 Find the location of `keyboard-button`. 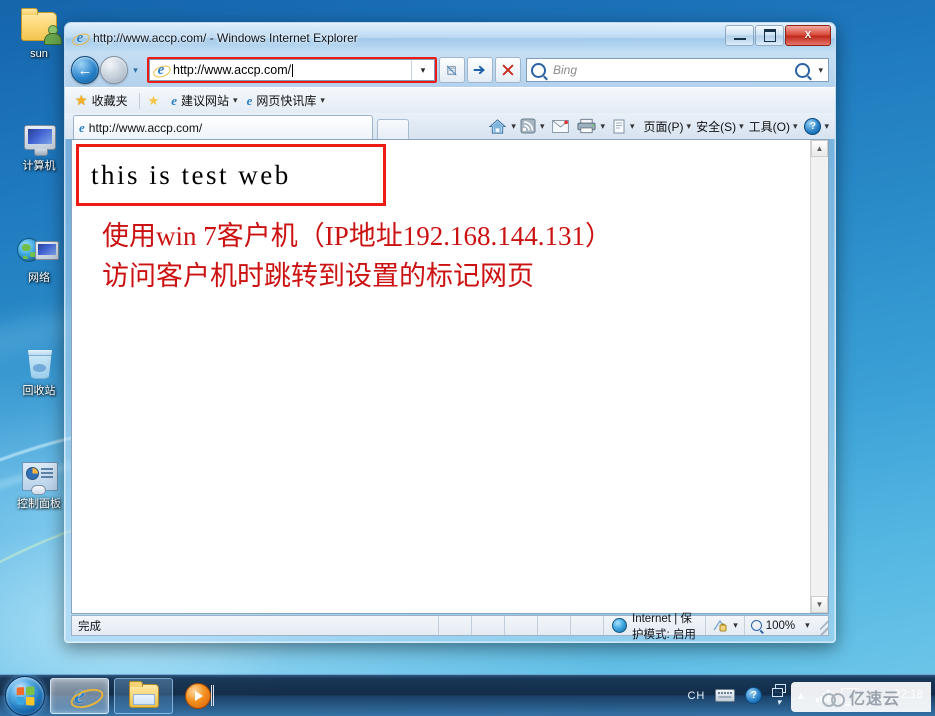

keyboard-button is located at coordinates (725, 695).